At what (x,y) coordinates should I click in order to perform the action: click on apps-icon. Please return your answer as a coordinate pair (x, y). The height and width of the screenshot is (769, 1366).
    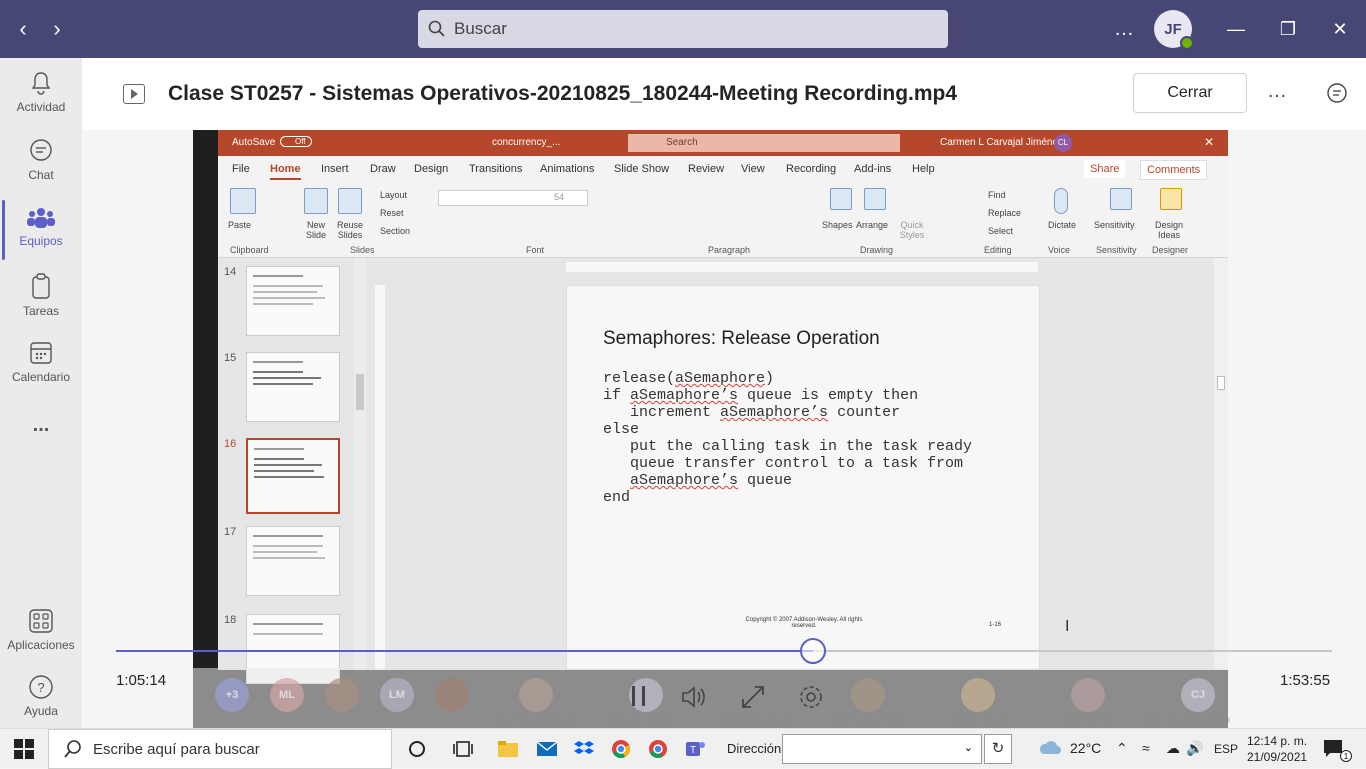
    Looking at the image, I should click on (41, 621).